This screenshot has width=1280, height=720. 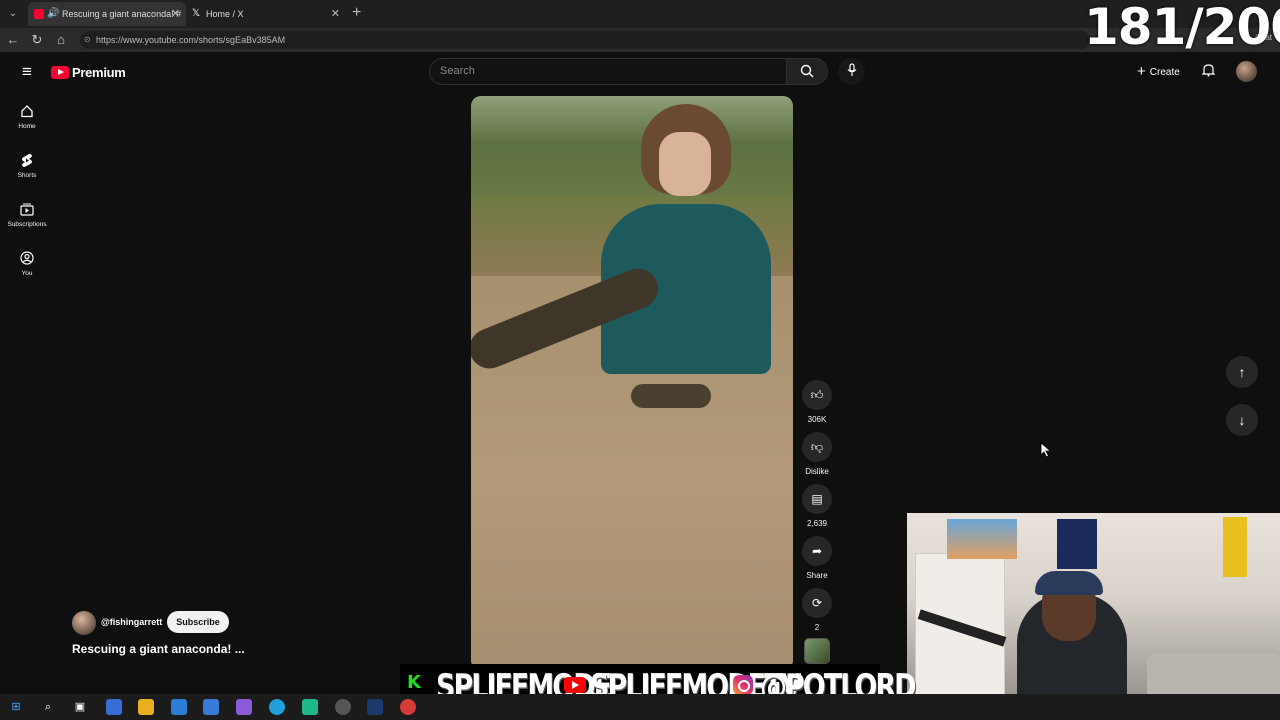 What do you see at coordinates (27, 161) in the screenshot?
I see `shorts-icon` at bounding box center [27, 161].